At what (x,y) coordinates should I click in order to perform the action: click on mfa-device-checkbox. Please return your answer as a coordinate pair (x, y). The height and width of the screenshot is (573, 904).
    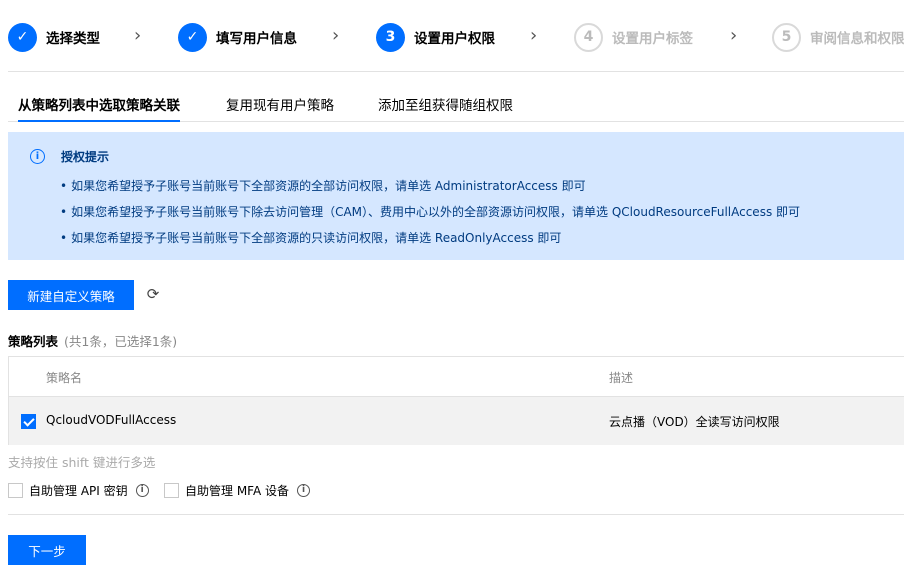
    Looking at the image, I should click on (171, 490).